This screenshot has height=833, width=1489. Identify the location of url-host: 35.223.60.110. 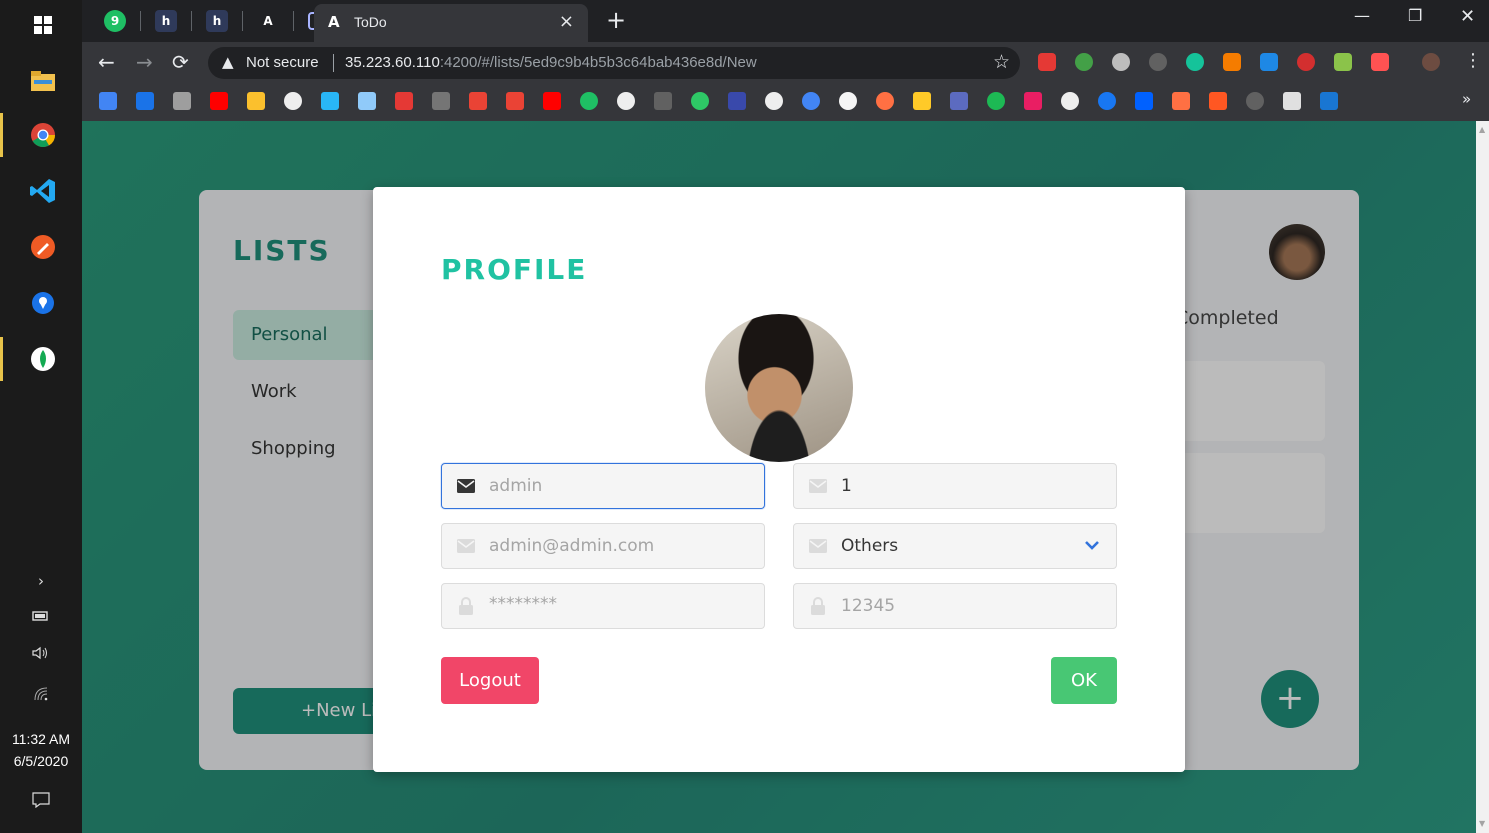
(392, 62).